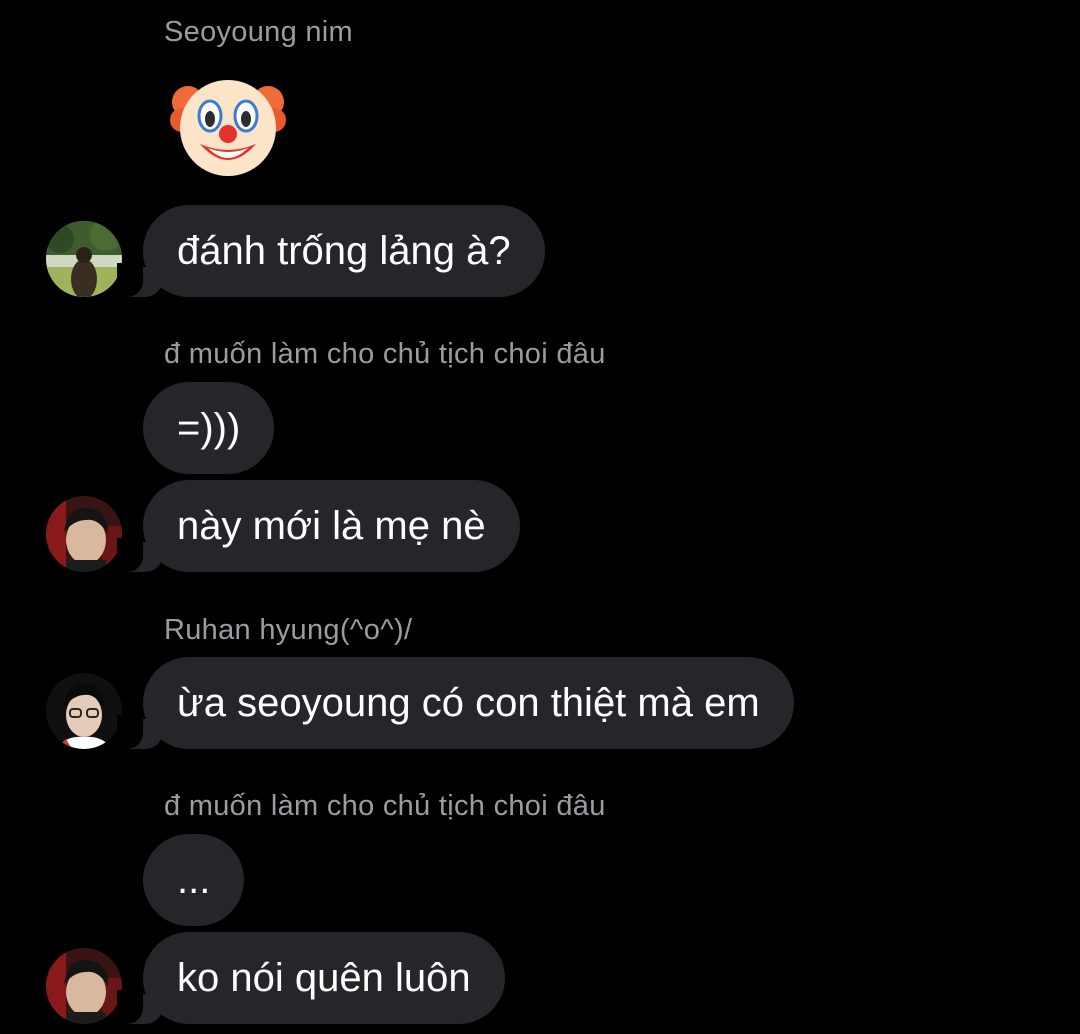 The width and height of the screenshot is (1080, 1034). What do you see at coordinates (84, 259) in the screenshot?
I see `avatar-girl-in-field-icon` at bounding box center [84, 259].